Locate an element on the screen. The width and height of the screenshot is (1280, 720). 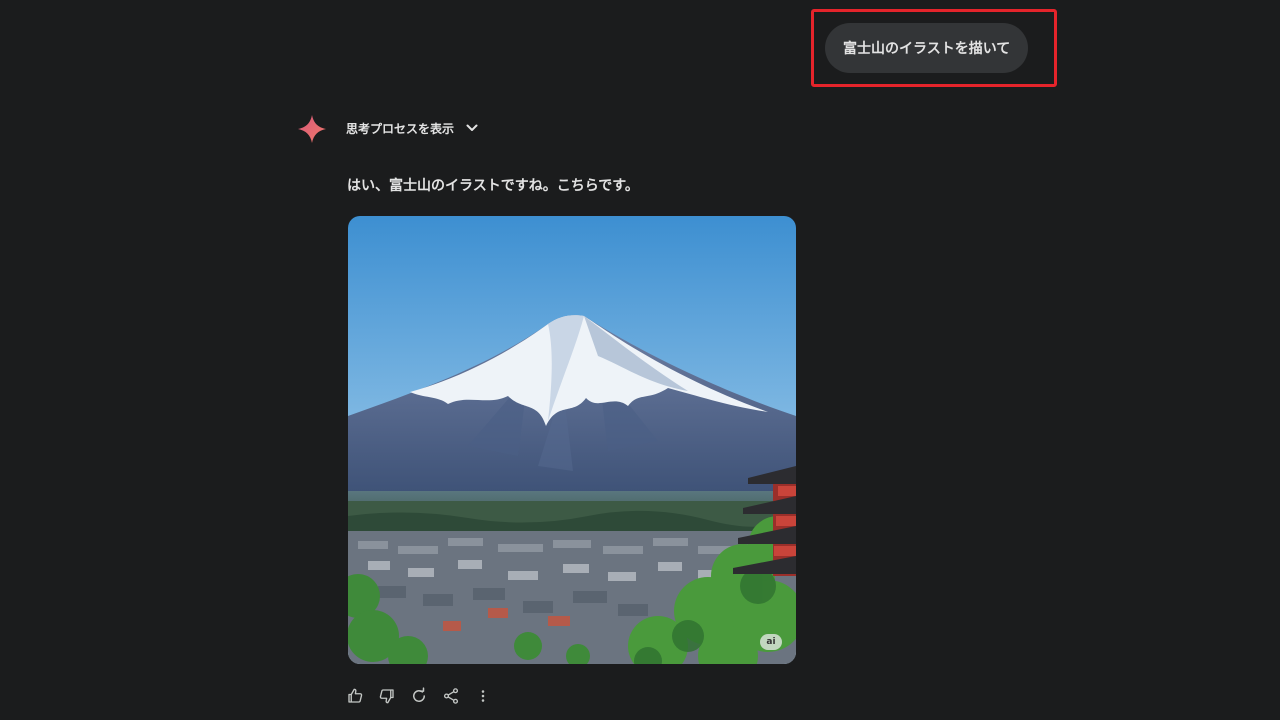
user-message-bubble: 富士山のイラストを描いて is located at coordinates (927, 48).